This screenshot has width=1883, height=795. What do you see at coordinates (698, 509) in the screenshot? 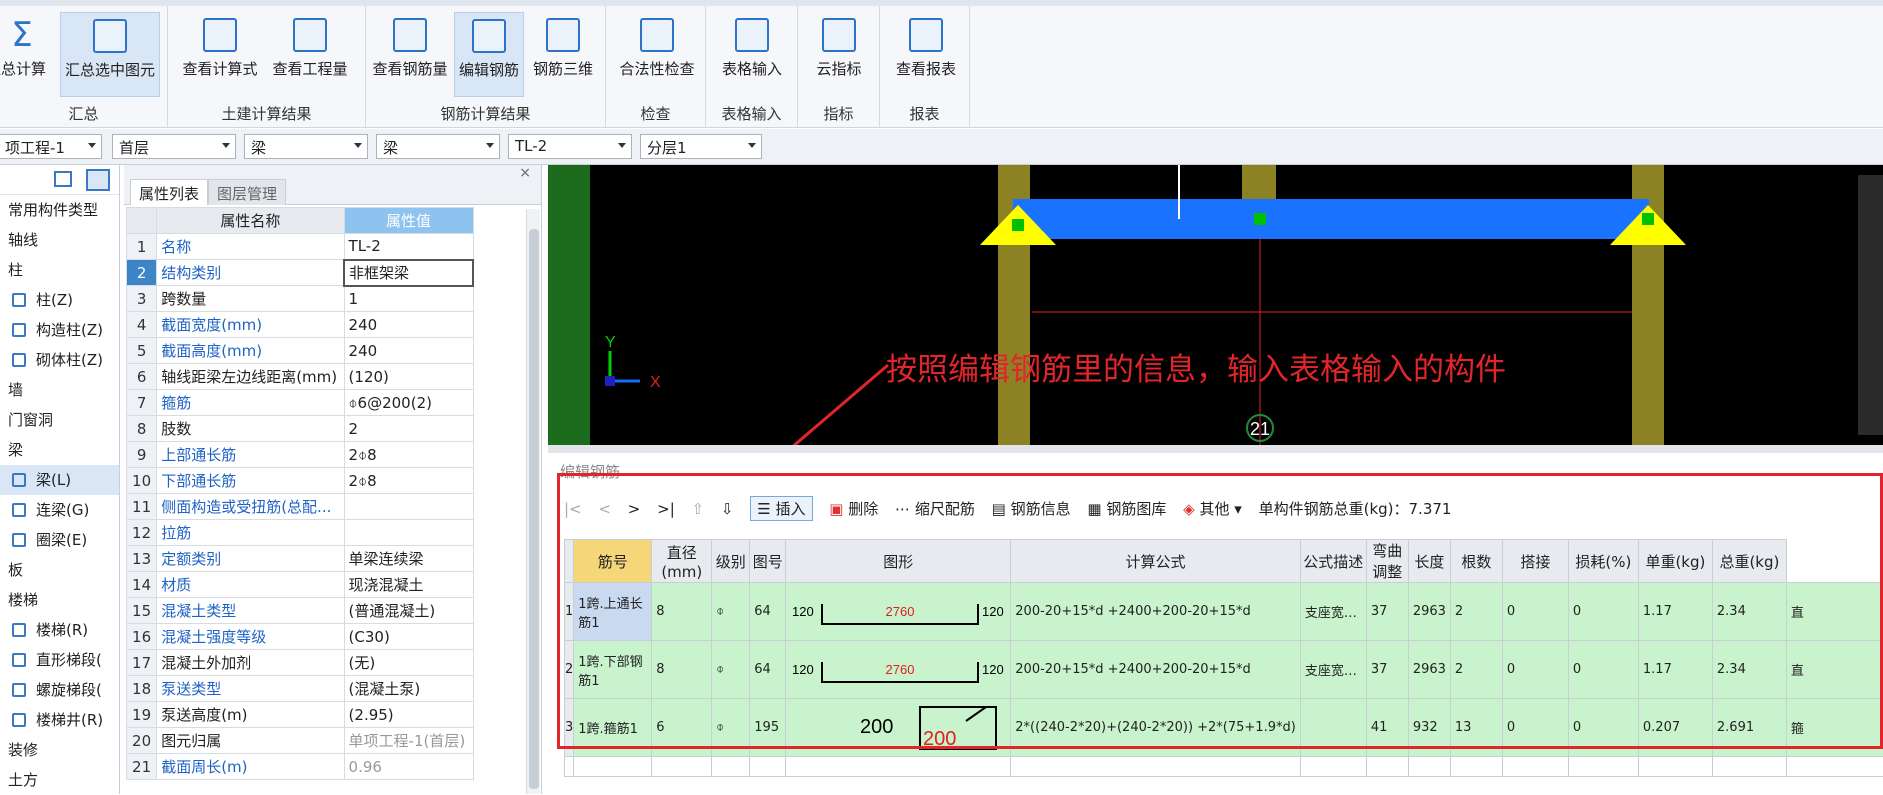
I see `move-up-icon: ⇧` at bounding box center [698, 509].